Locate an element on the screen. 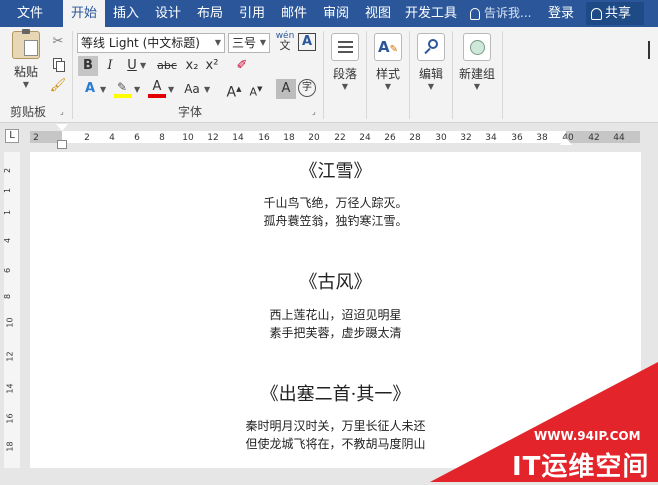 The height and width of the screenshot is (485, 658). text-effects-button: A is located at coordinates (90, 89).